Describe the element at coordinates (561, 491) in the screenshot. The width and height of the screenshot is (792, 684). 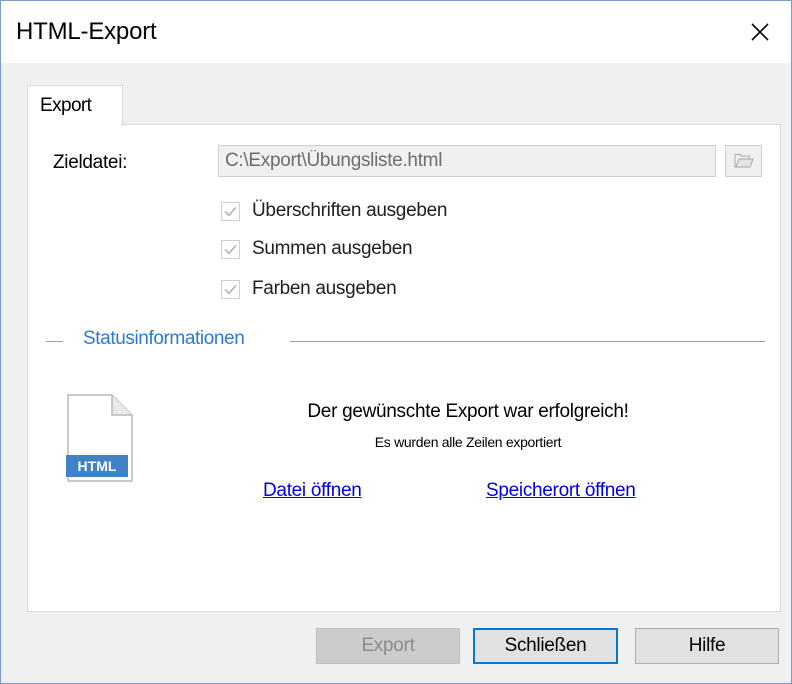
I see `open-location-link: Speicherort öffnen` at that location.